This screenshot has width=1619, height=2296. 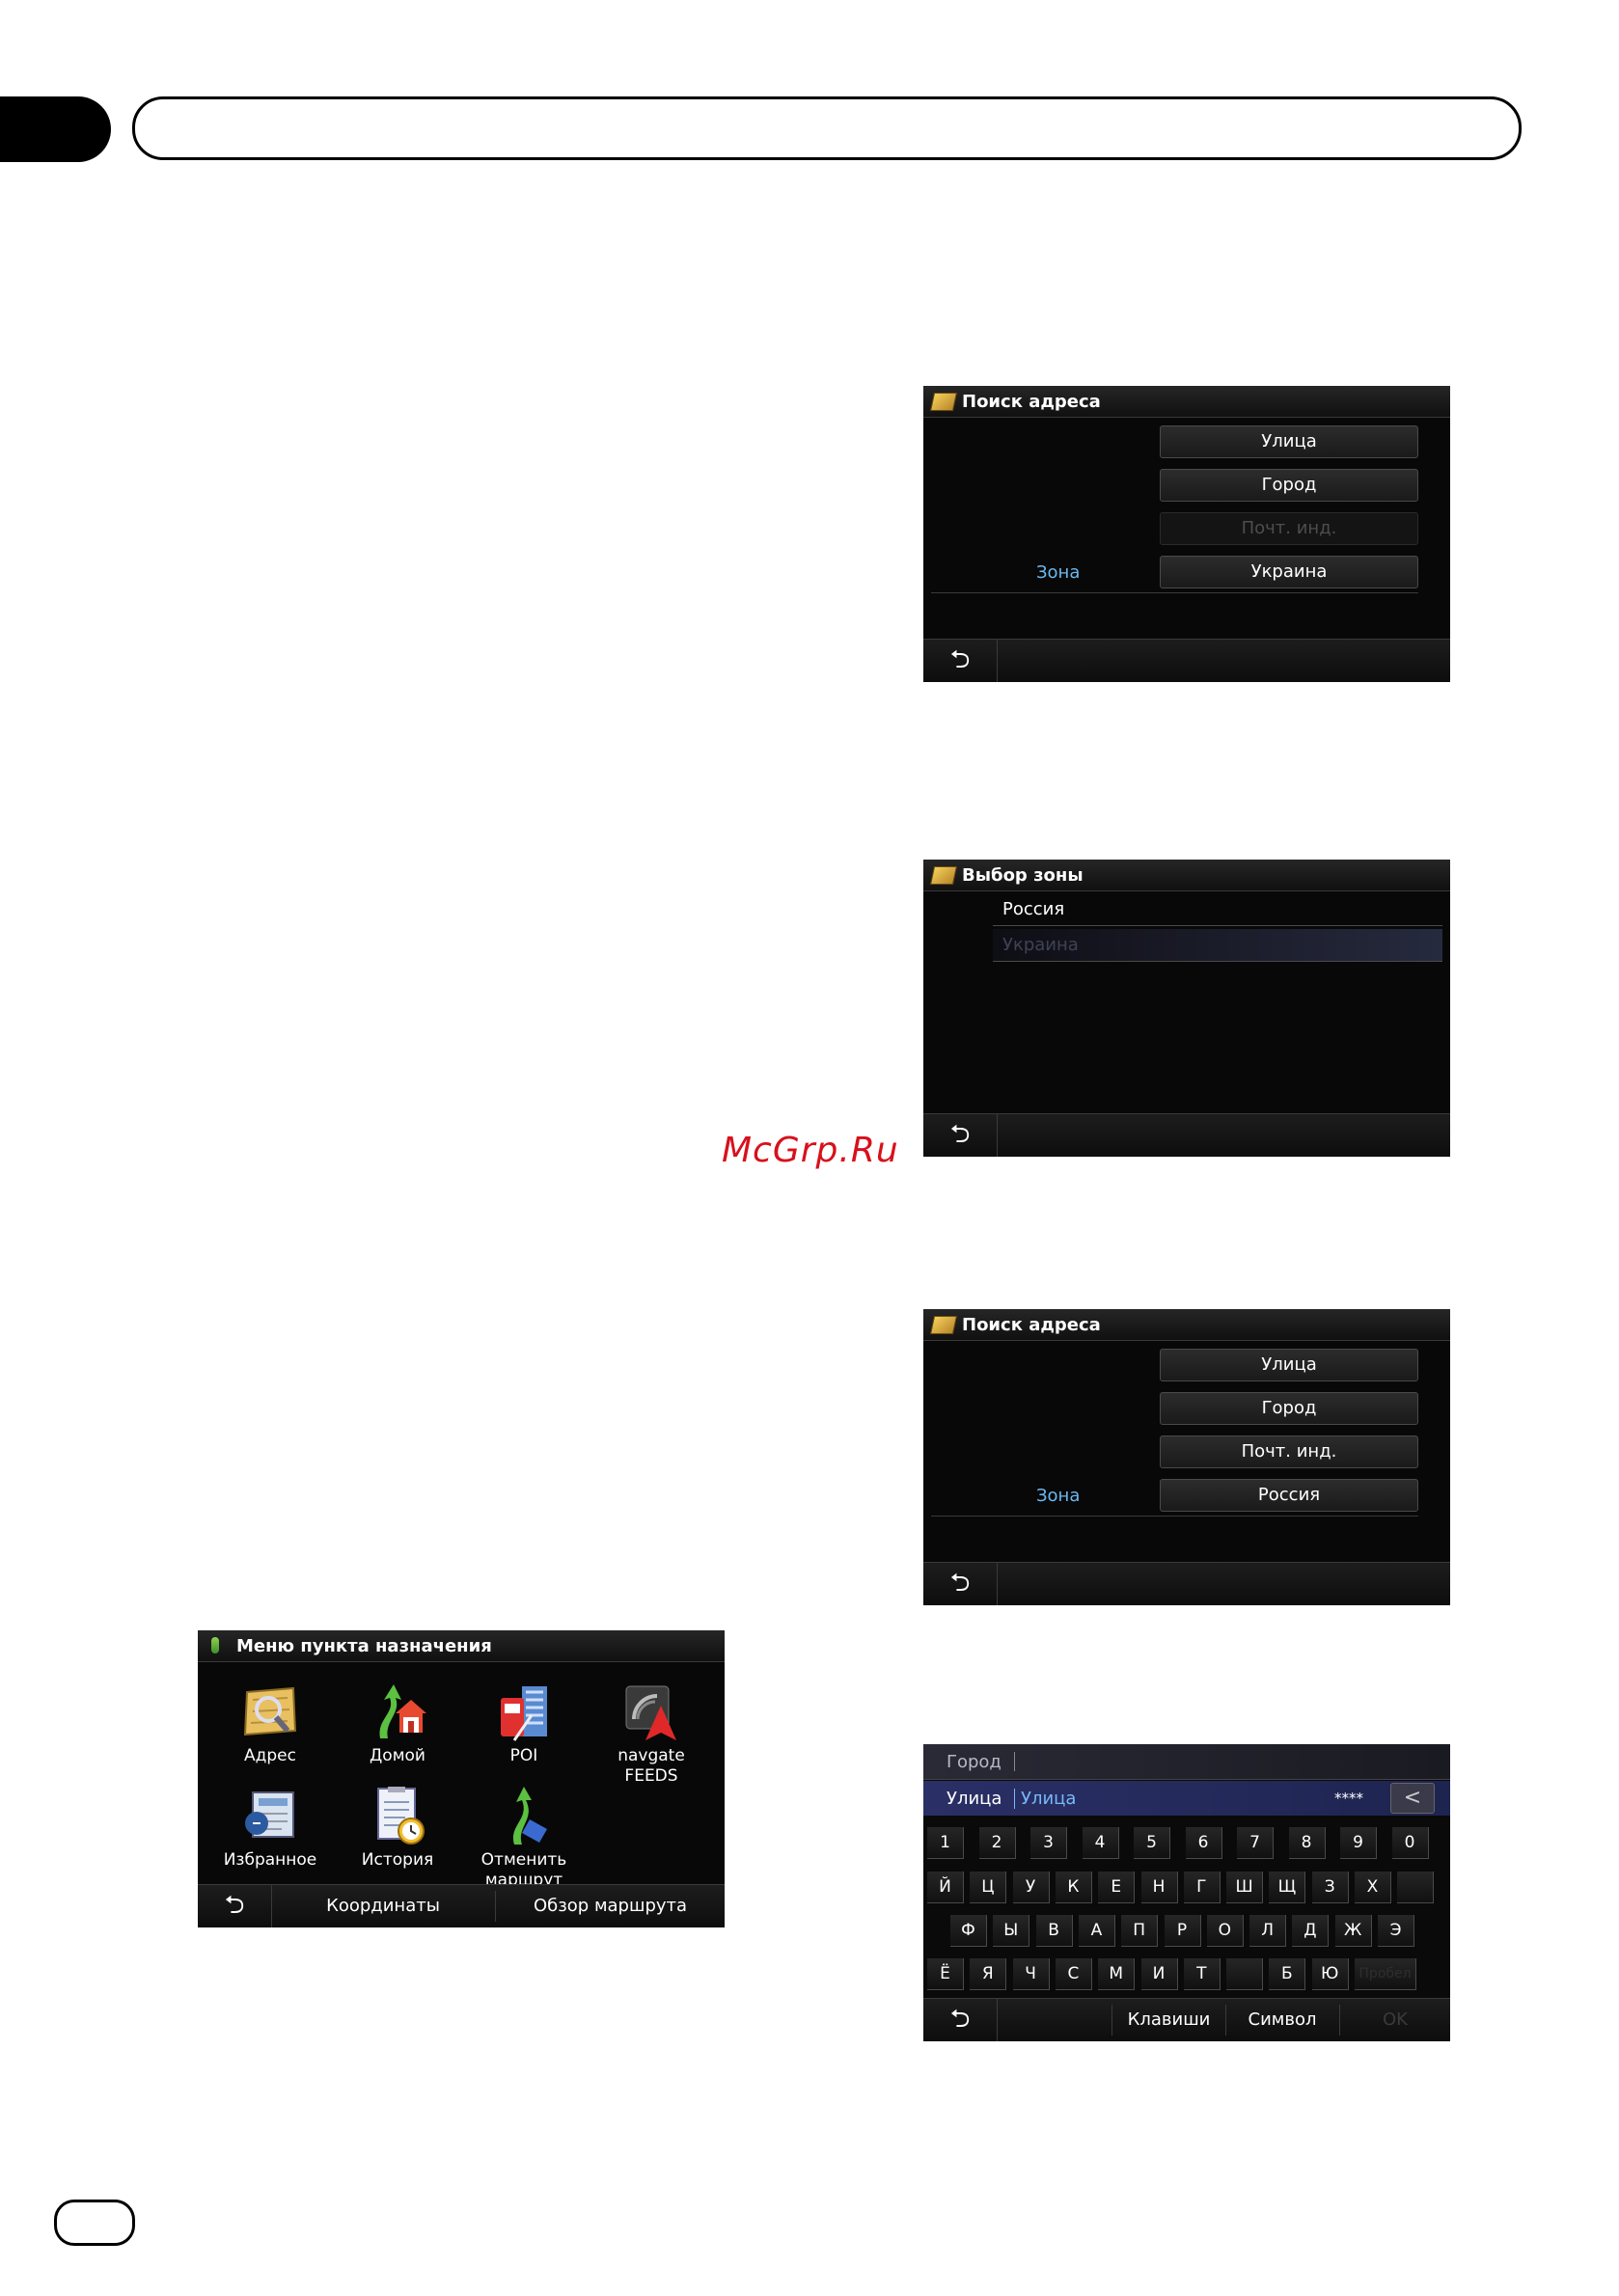 I want to click on key: Е, so click(x=1117, y=1887).